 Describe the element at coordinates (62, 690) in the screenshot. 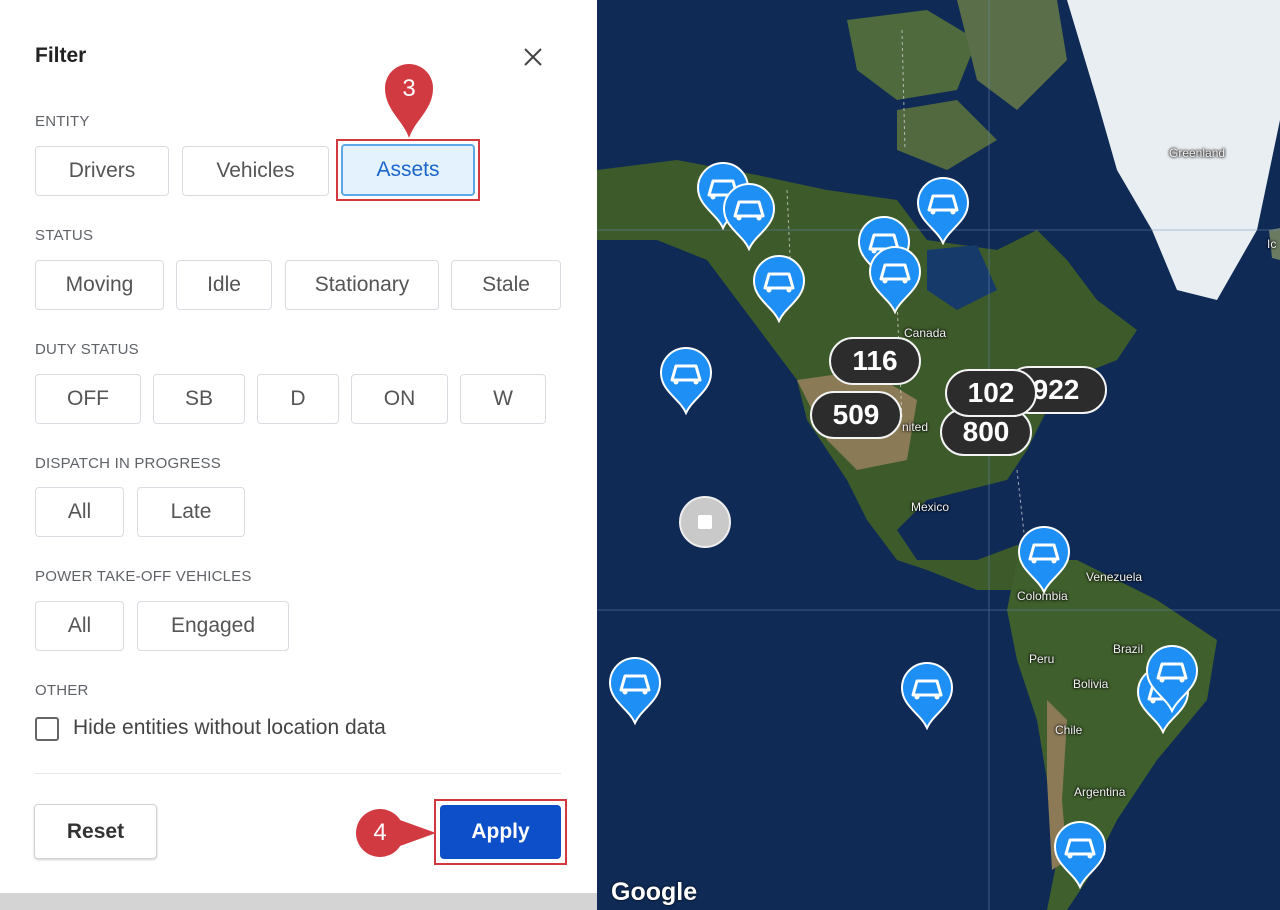

I see `other-section-label: OTHER` at that location.